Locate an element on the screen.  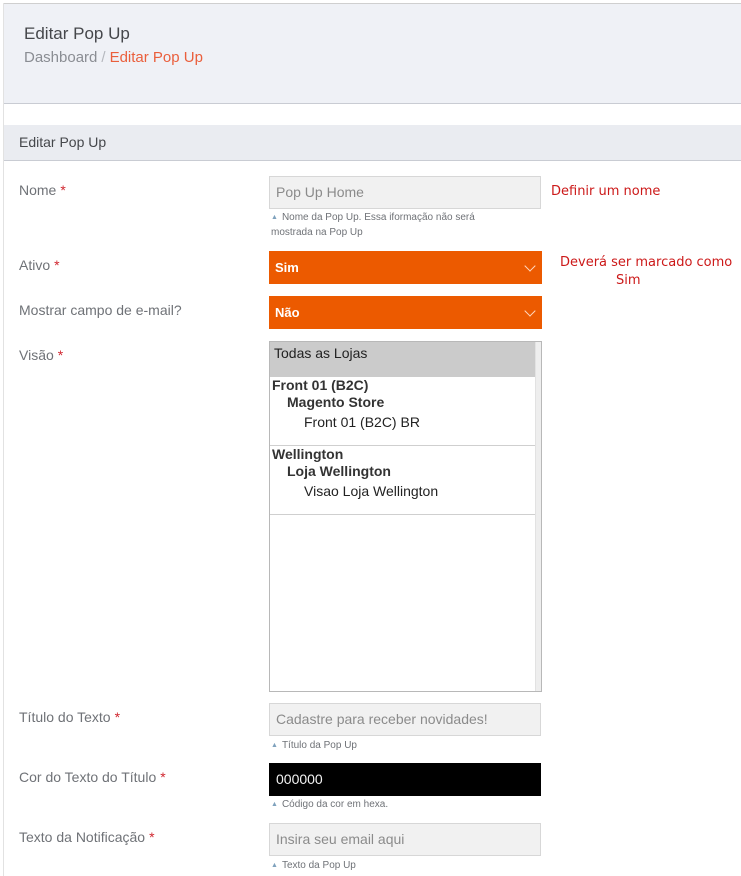
visao-scrollbar is located at coordinates (538, 516).